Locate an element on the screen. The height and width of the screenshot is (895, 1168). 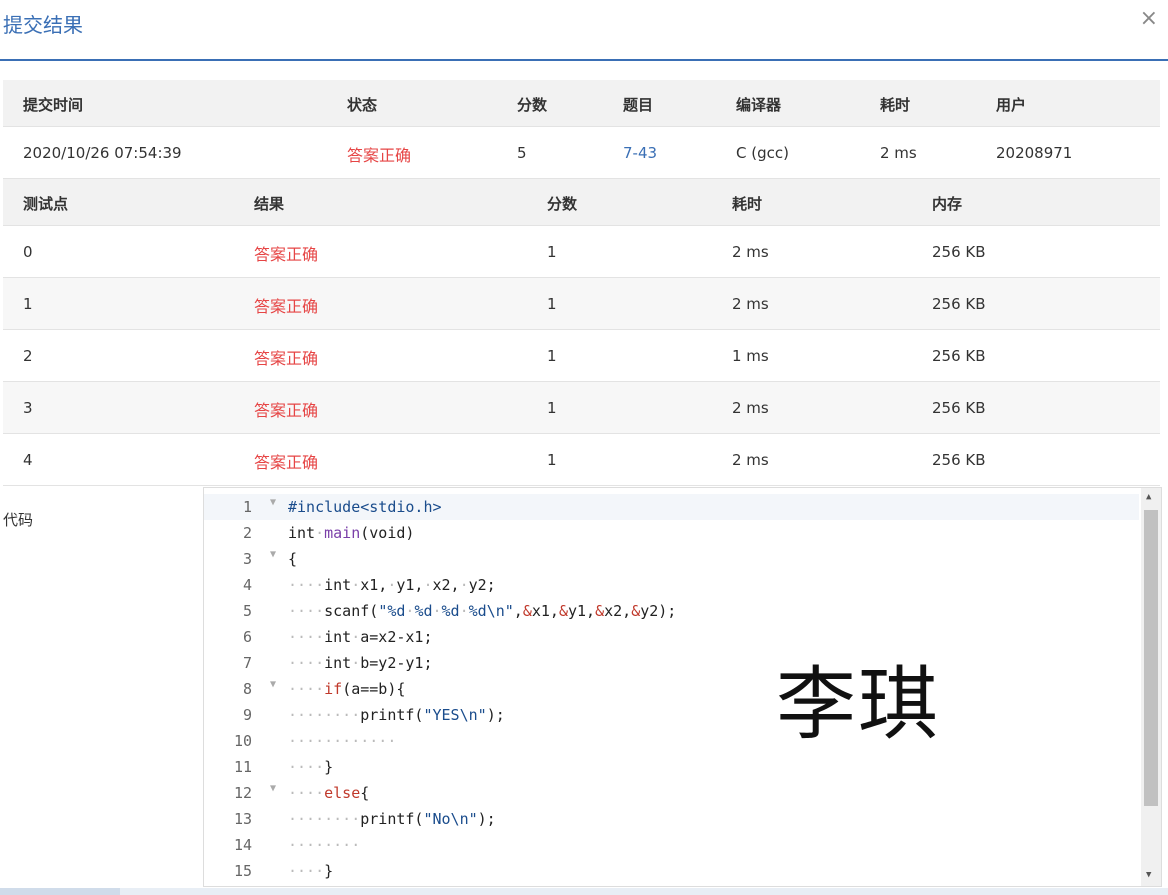
line-number: 2 is located at coordinates (247, 533).